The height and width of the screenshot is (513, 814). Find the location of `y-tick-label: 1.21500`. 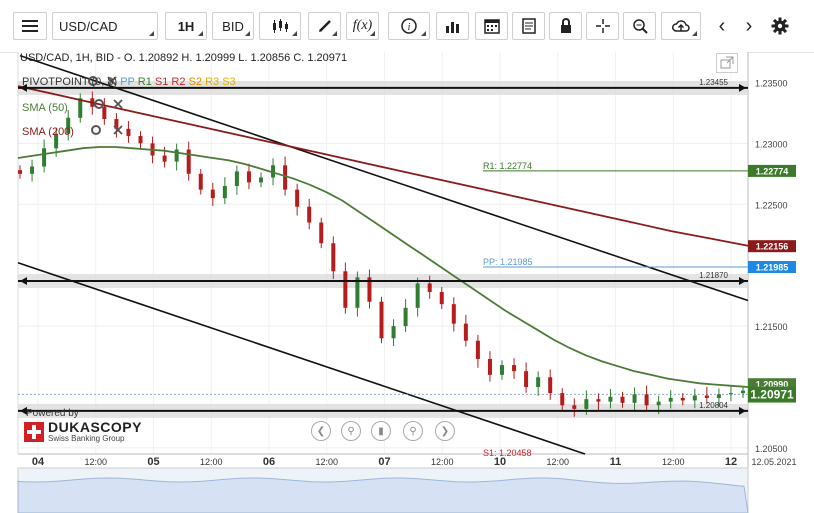

y-tick-label: 1.21500 is located at coordinates (771, 327).